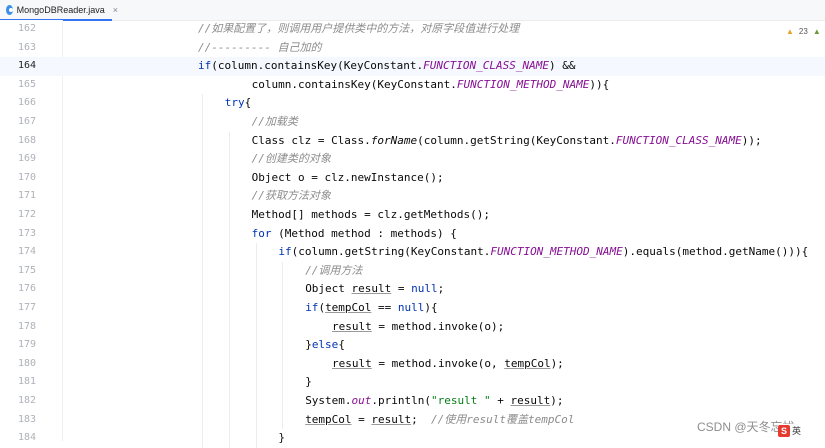  Describe the element at coordinates (374, 289) in the screenshot. I see `code-text: Object result = null;` at that location.